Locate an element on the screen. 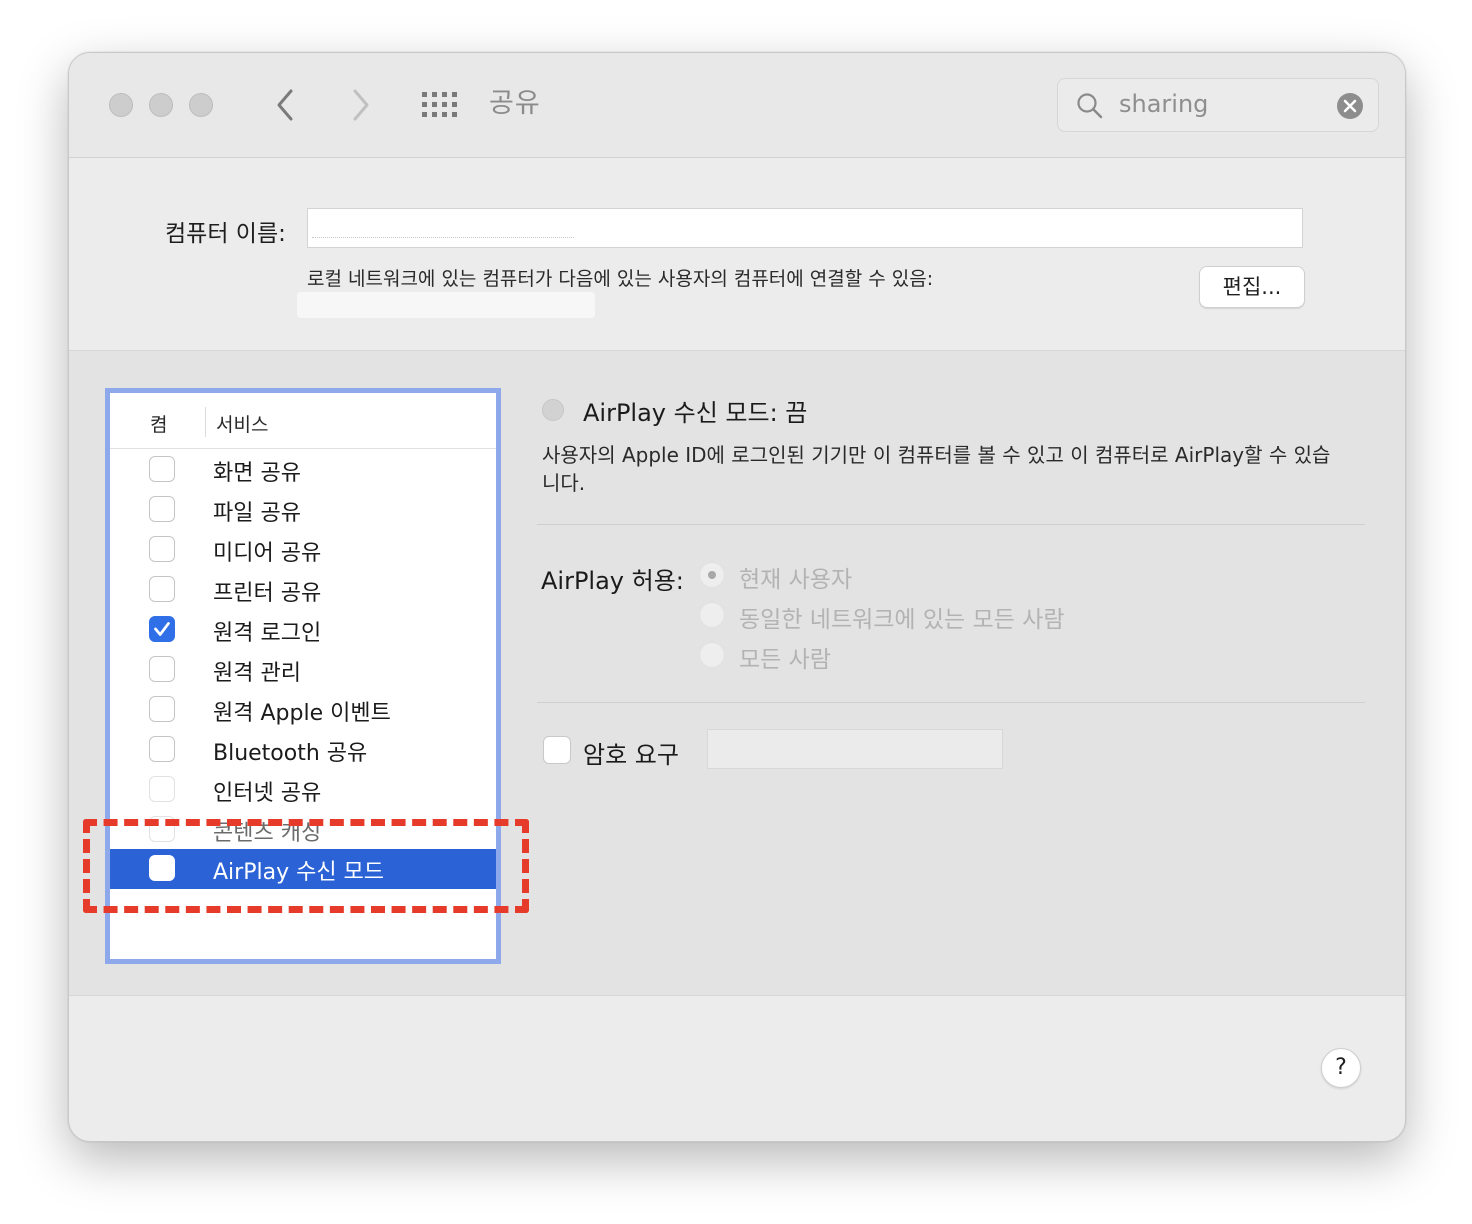 The height and width of the screenshot is (1224, 1472). status-indicator-icon is located at coordinates (553, 410).